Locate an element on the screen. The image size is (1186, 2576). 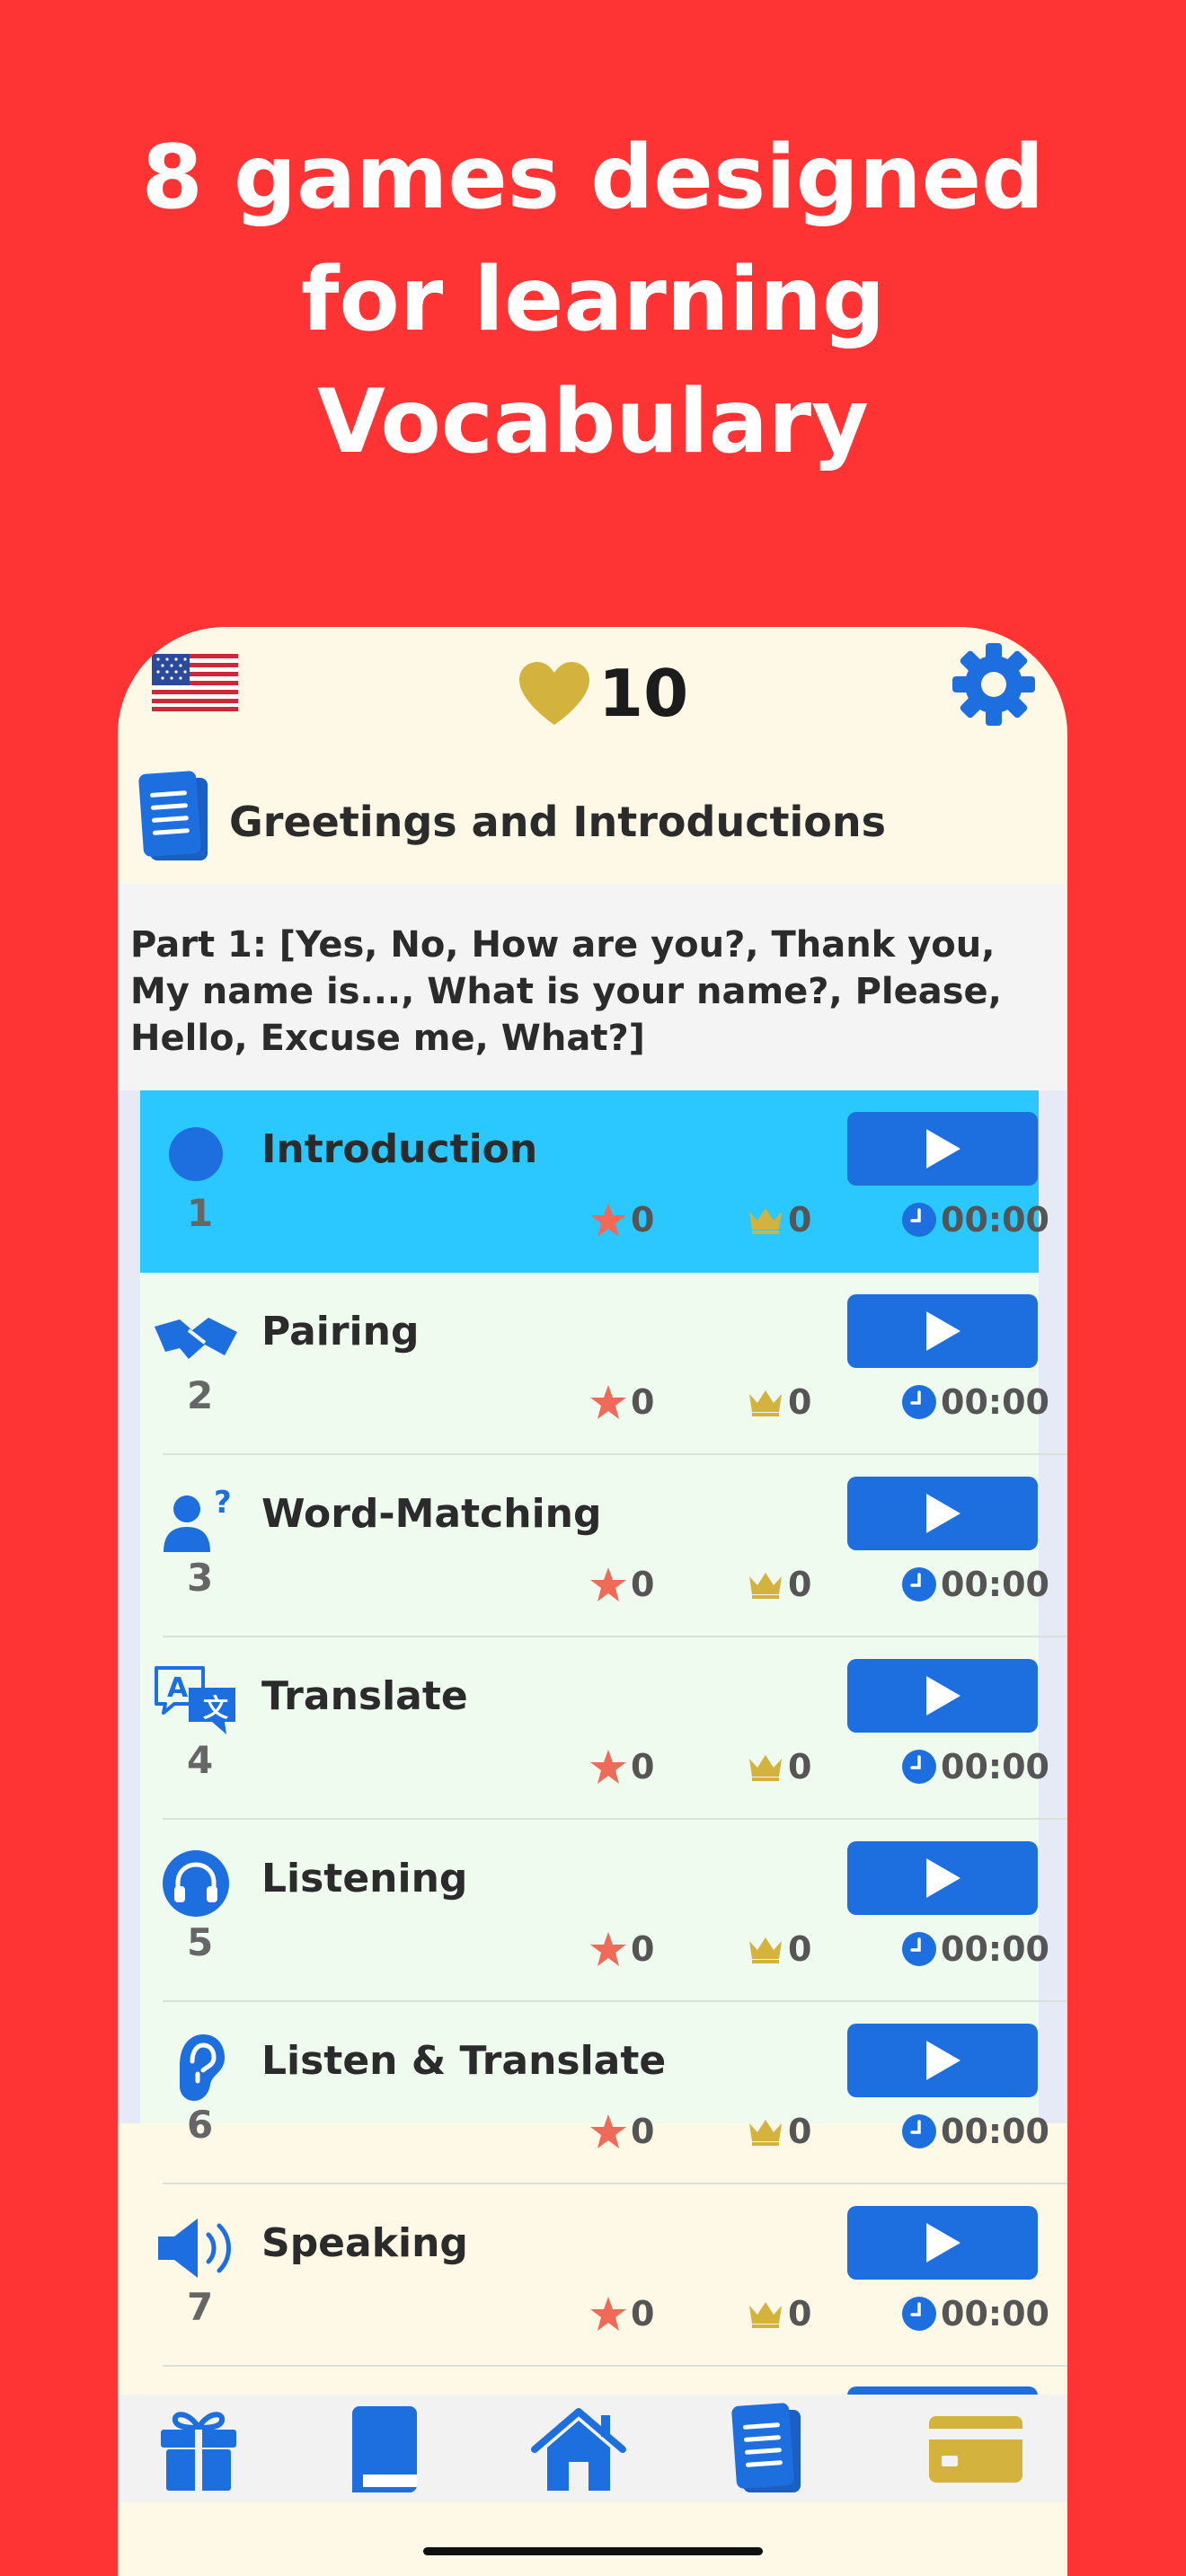
lives-counter: 10 is located at coordinates (603, 693).